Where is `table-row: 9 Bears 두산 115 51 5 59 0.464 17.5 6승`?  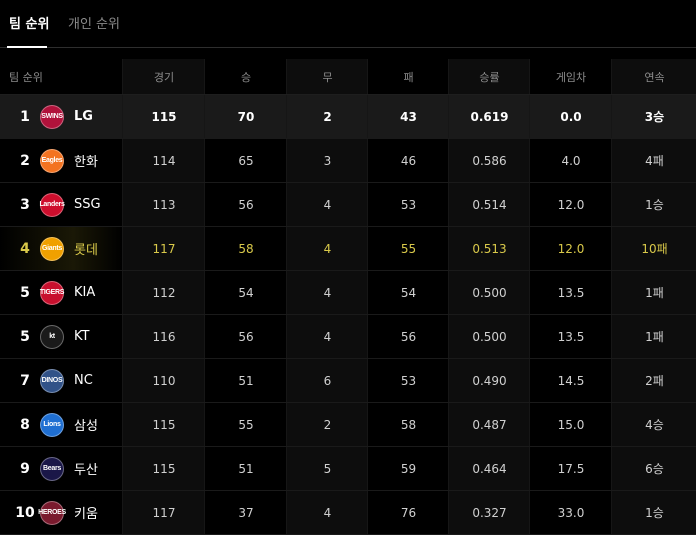
table-row: 9 Bears 두산 115 51 5 59 0.464 17.5 6승 is located at coordinates (348, 469).